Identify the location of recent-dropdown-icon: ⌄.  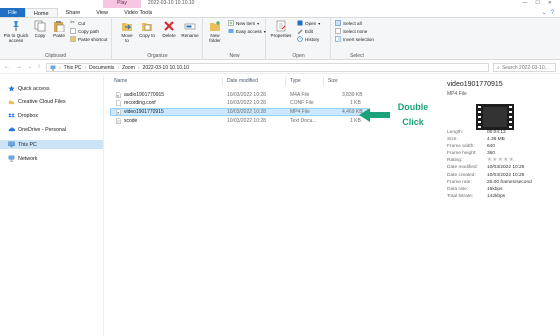
(29, 67).